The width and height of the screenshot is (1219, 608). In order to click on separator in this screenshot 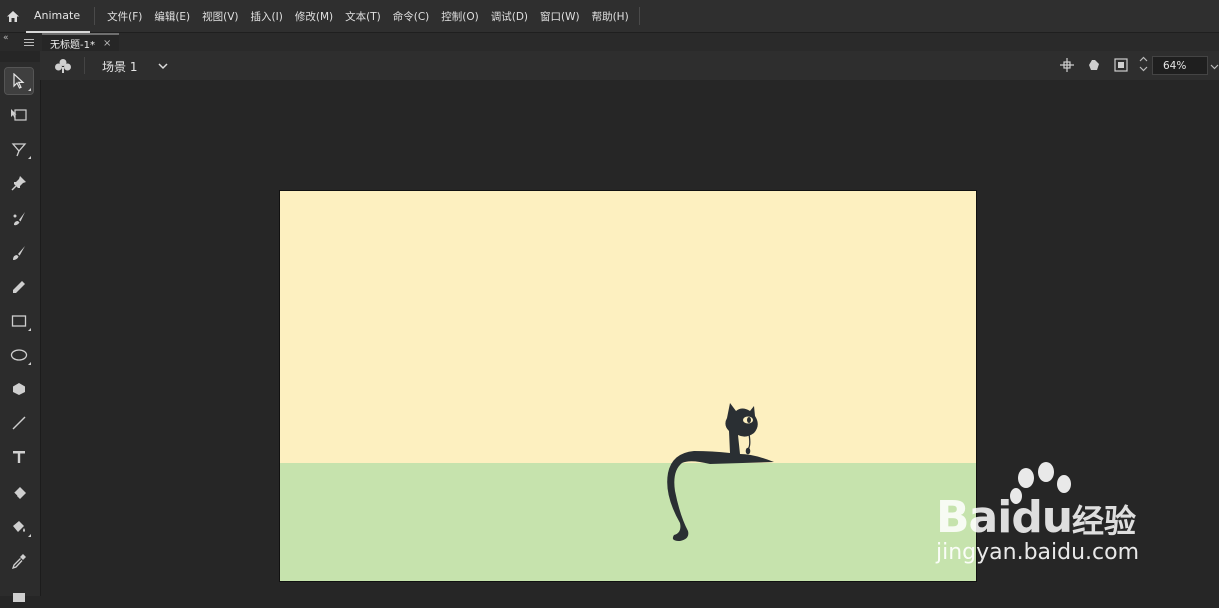, I will do `click(84, 65)`.